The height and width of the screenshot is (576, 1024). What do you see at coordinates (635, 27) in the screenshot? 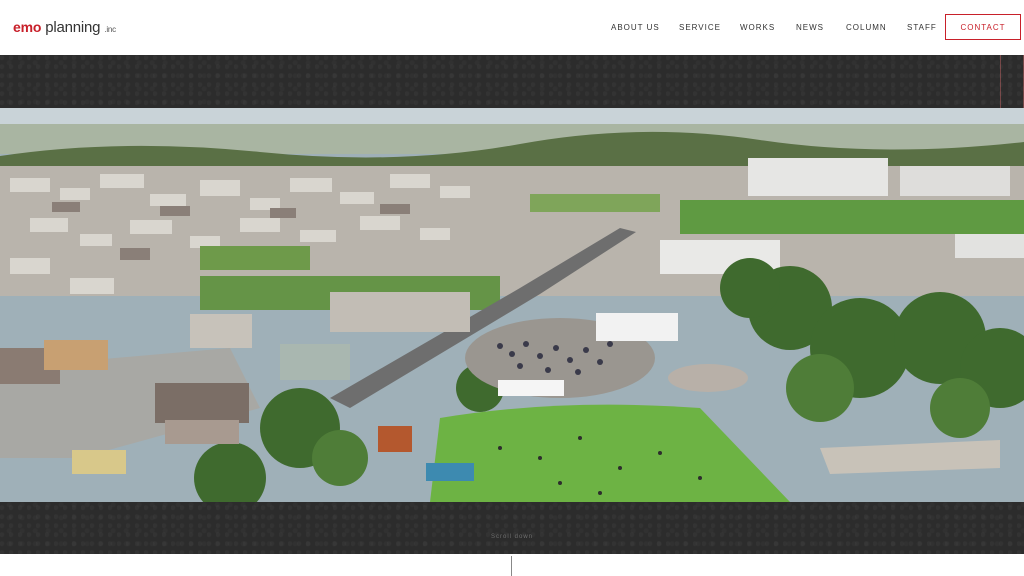
I see `nav-about-us: ABOUT US` at bounding box center [635, 27].